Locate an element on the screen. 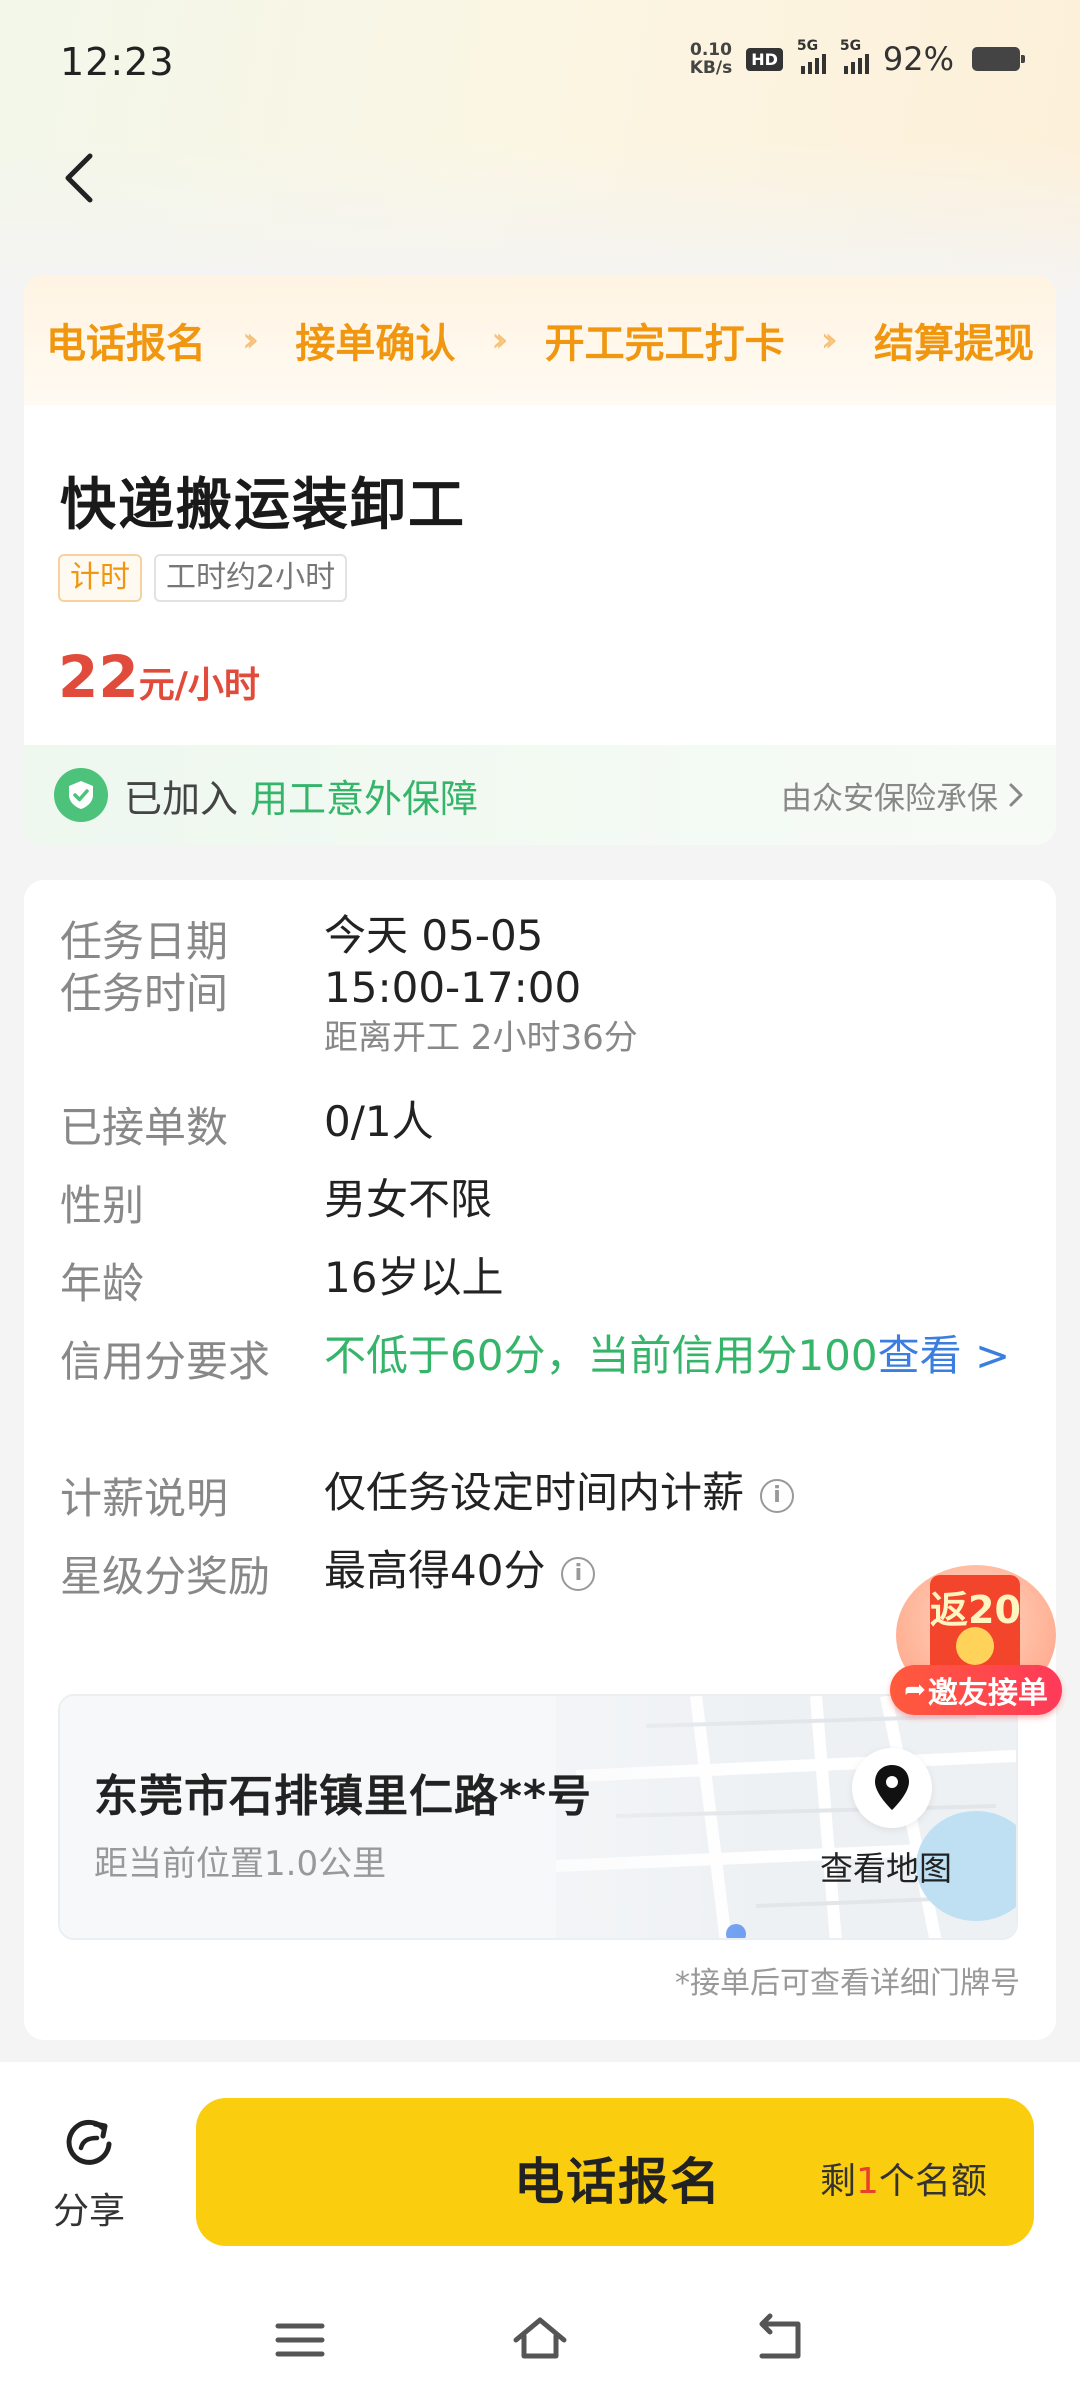 The image size is (1080, 2408). share-label: 分享 is located at coordinates (88, 2211).